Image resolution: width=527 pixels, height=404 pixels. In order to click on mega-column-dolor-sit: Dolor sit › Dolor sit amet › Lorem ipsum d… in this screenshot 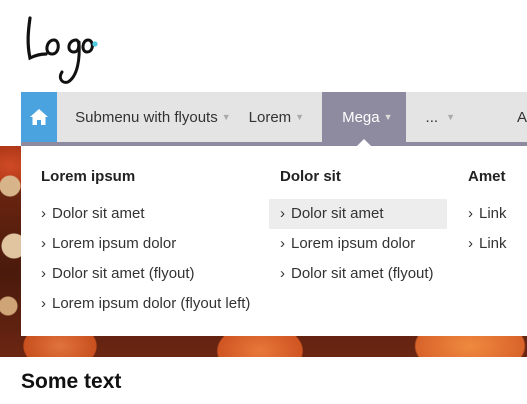, I will do `click(358, 228)`.